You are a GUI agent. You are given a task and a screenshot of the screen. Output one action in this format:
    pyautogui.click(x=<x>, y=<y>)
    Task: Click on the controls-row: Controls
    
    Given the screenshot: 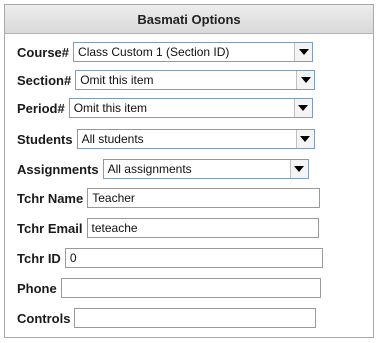 What is the action you would take?
    pyautogui.click(x=167, y=318)
    